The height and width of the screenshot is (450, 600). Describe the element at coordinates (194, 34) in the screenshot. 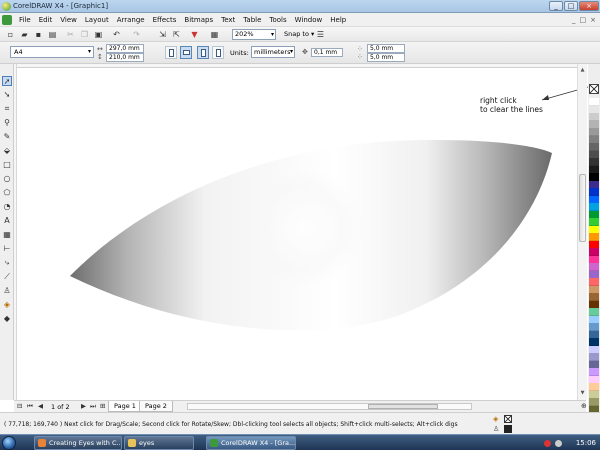

I see `application-launcher-icon: ▼` at that location.